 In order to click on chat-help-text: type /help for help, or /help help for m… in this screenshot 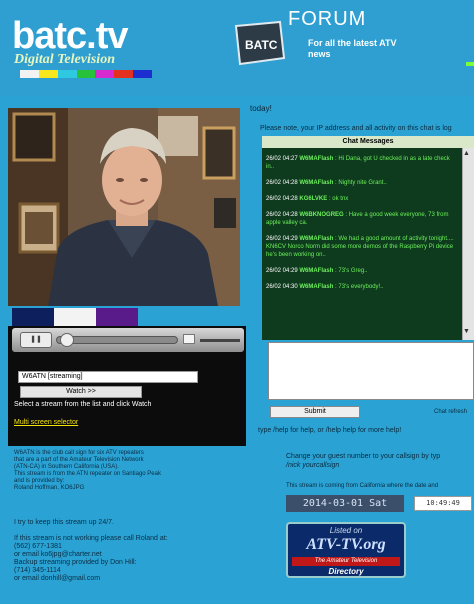, I will do `click(330, 430)`.